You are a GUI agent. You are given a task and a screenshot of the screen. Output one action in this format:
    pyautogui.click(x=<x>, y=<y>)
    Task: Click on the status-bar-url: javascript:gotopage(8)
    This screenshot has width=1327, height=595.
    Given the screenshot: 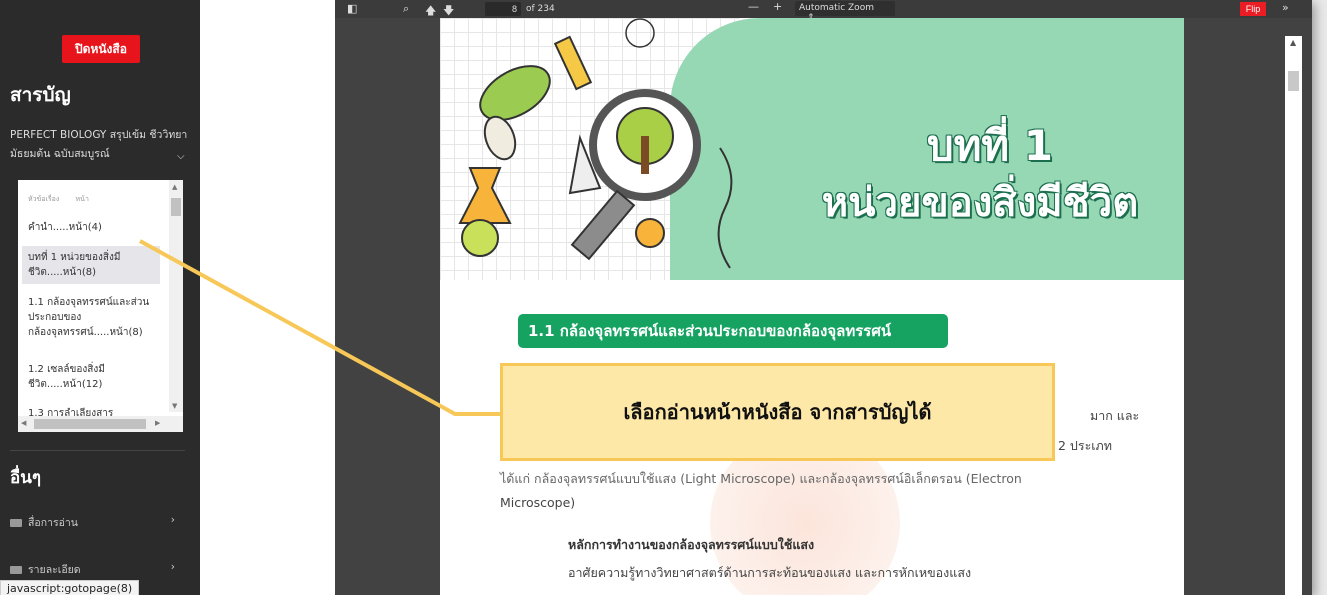 What is the action you would take?
    pyautogui.click(x=70, y=587)
    